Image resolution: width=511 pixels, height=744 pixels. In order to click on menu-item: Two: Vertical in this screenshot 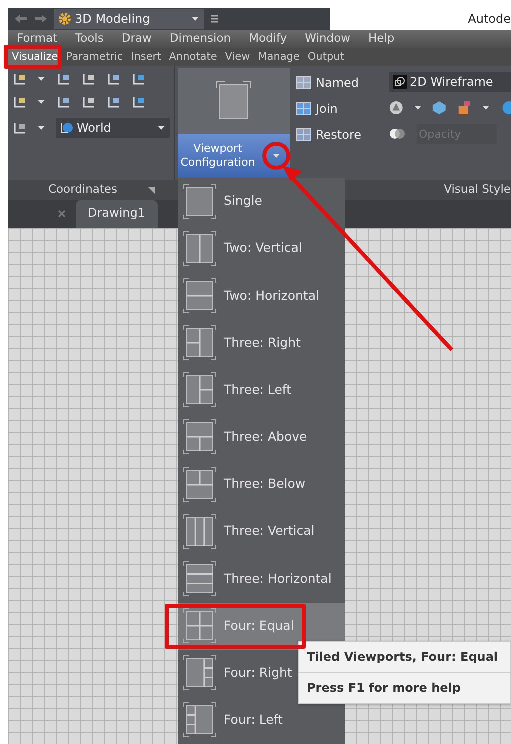, I will do `click(261, 248)`.